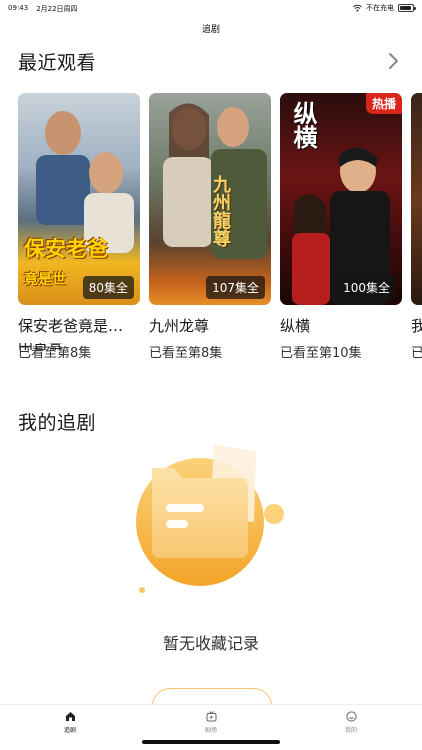 The width and height of the screenshot is (422, 750). I want to click on status-right: 不在充电, so click(384, 8).